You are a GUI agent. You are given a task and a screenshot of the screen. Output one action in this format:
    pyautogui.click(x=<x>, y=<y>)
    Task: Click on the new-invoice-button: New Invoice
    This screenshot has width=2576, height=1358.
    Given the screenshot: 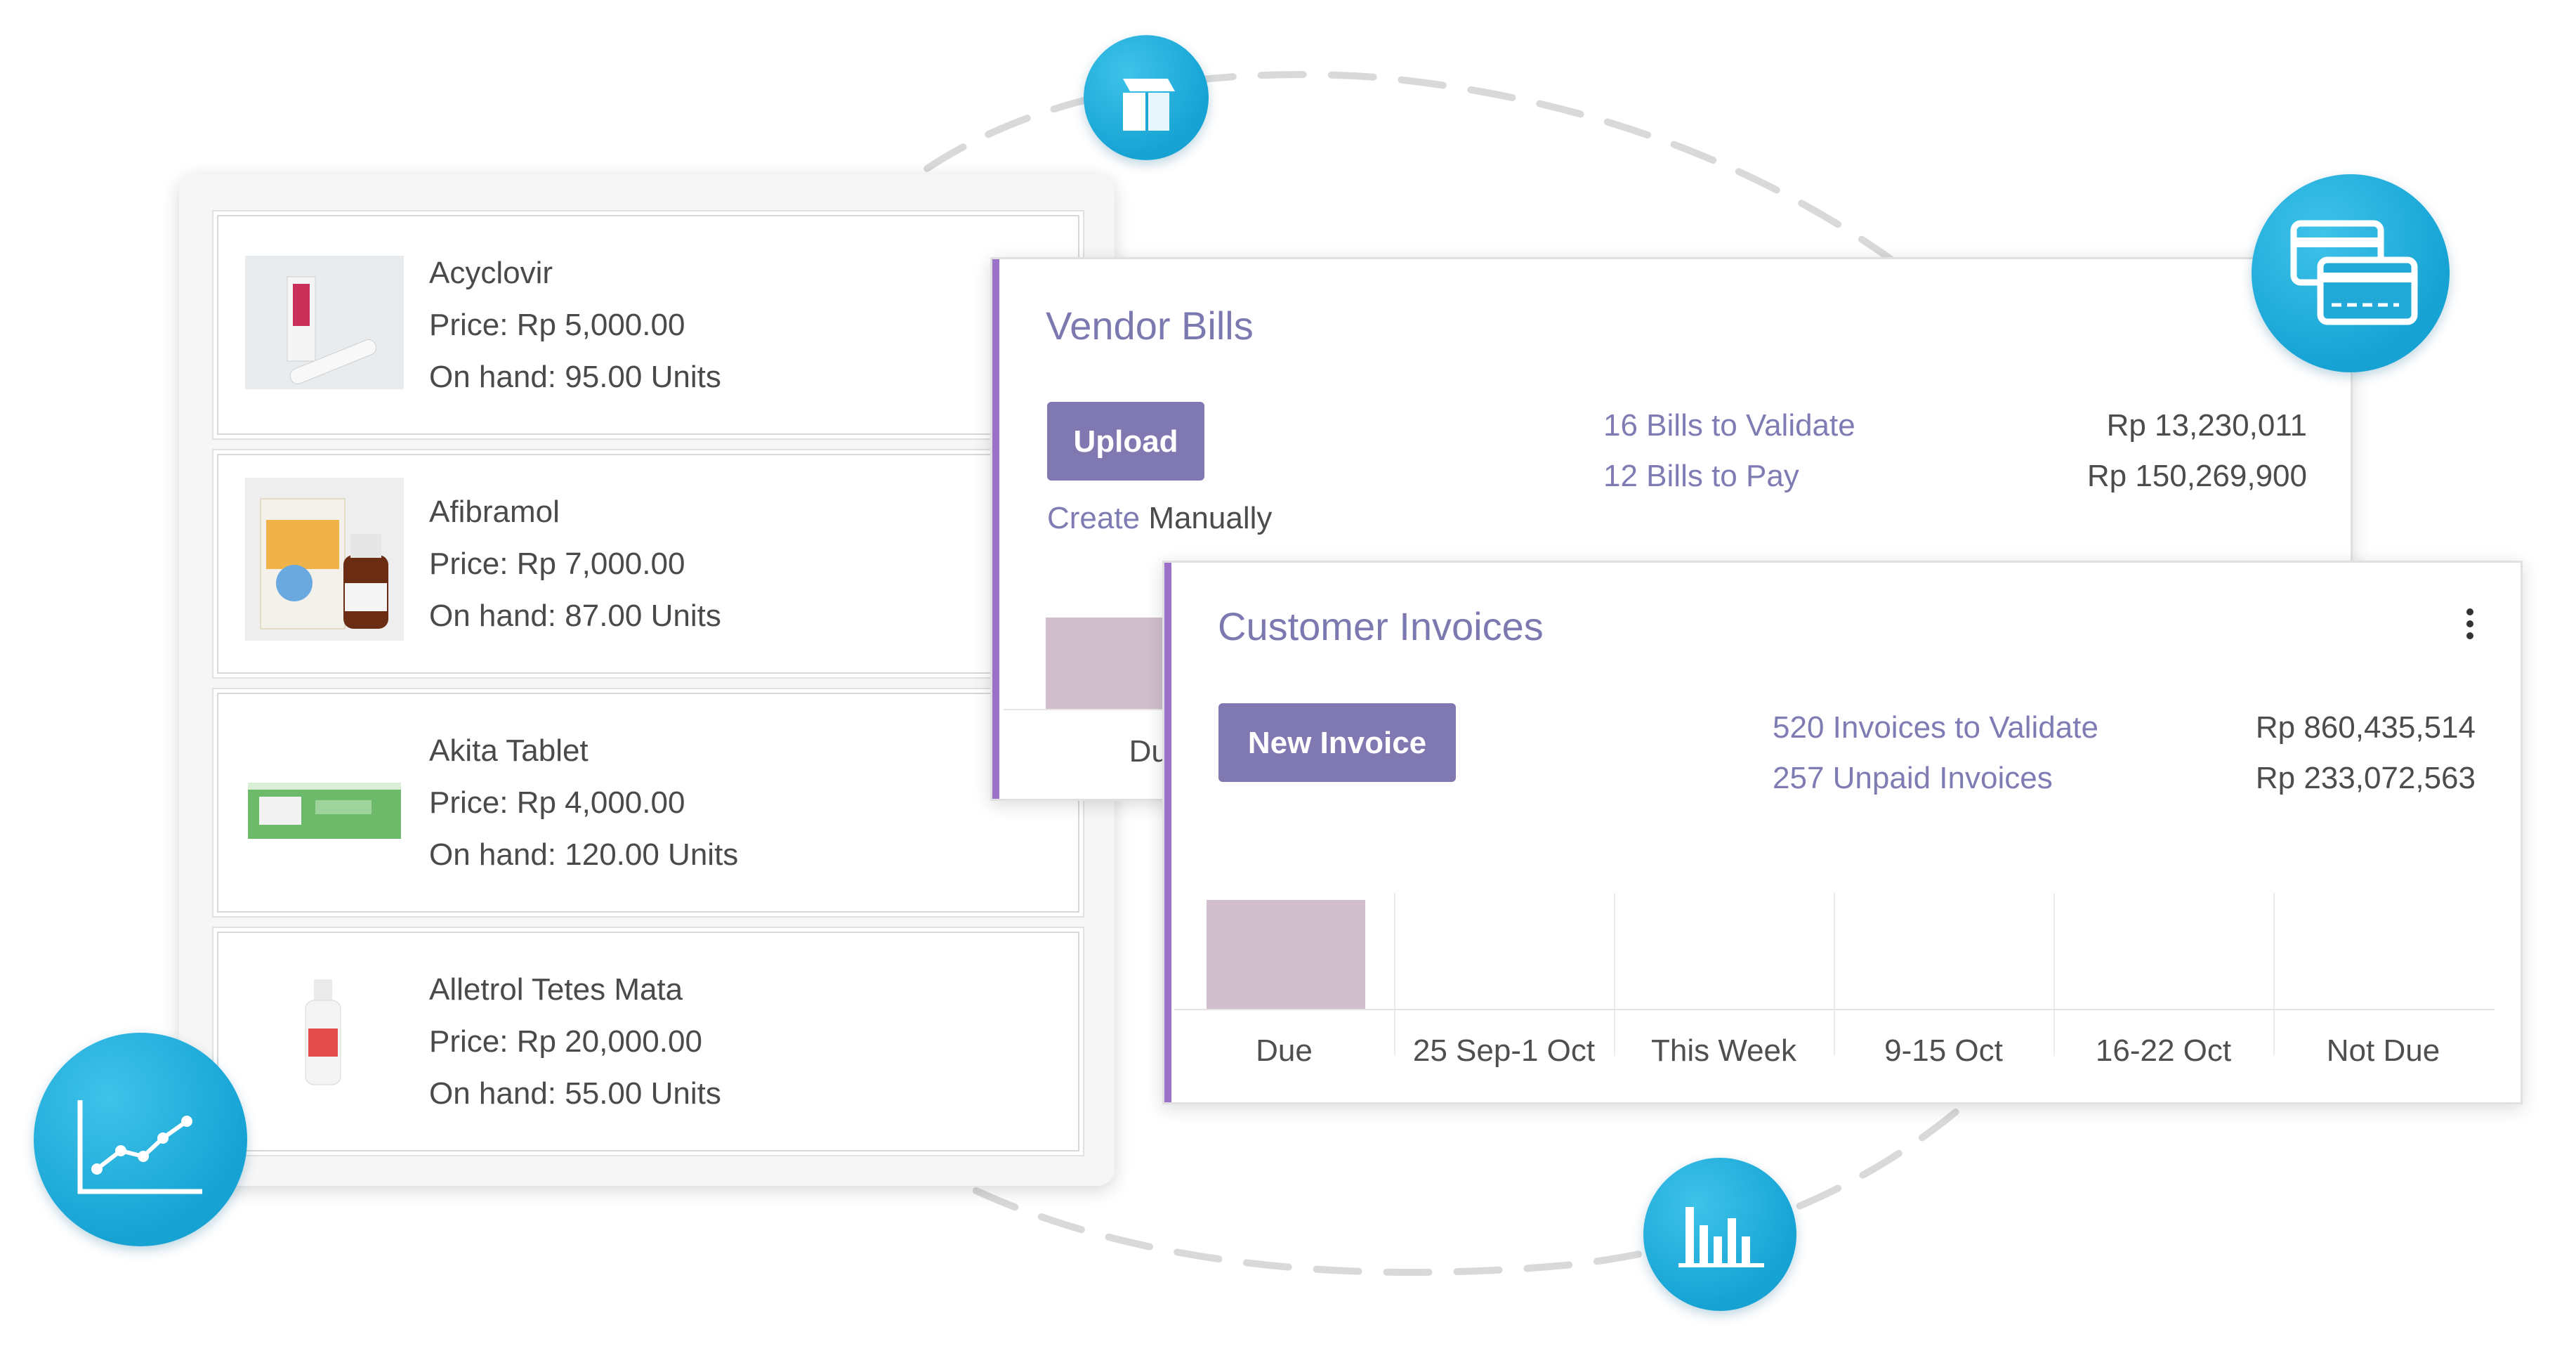 What is the action you would take?
    pyautogui.click(x=1337, y=743)
    